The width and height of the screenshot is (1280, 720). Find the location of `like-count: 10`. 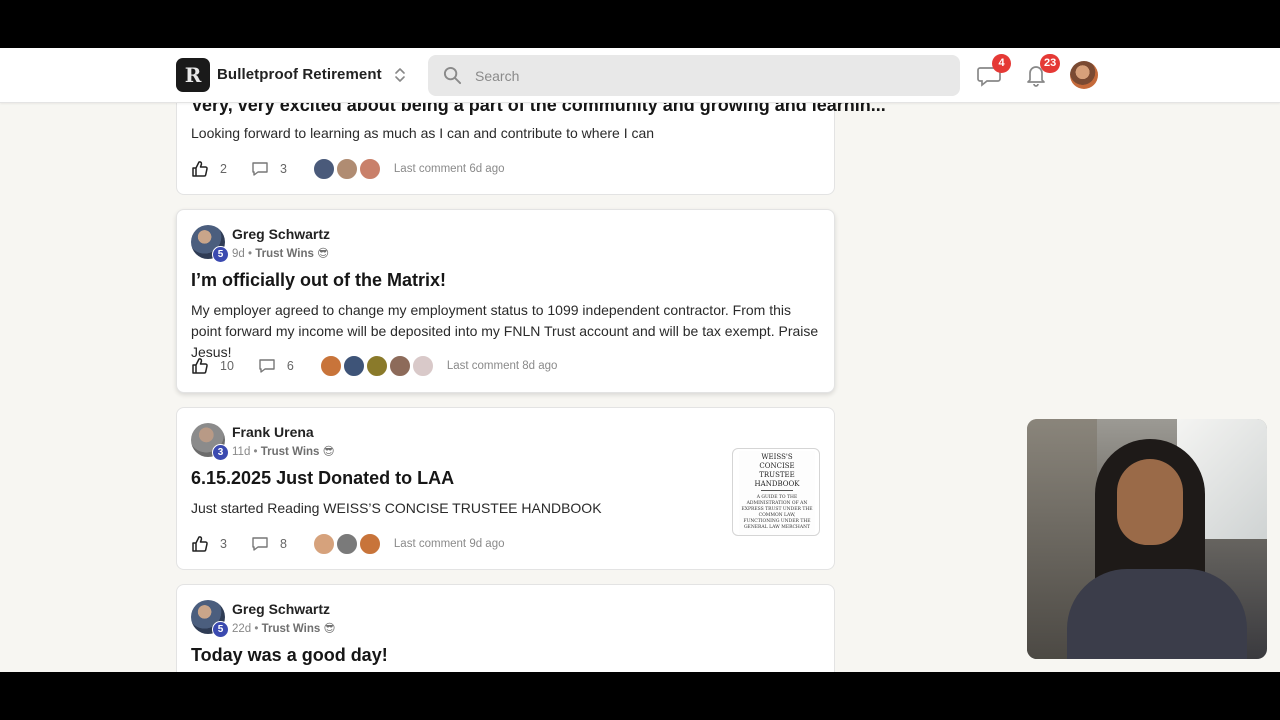

like-count: 10 is located at coordinates (227, 366).